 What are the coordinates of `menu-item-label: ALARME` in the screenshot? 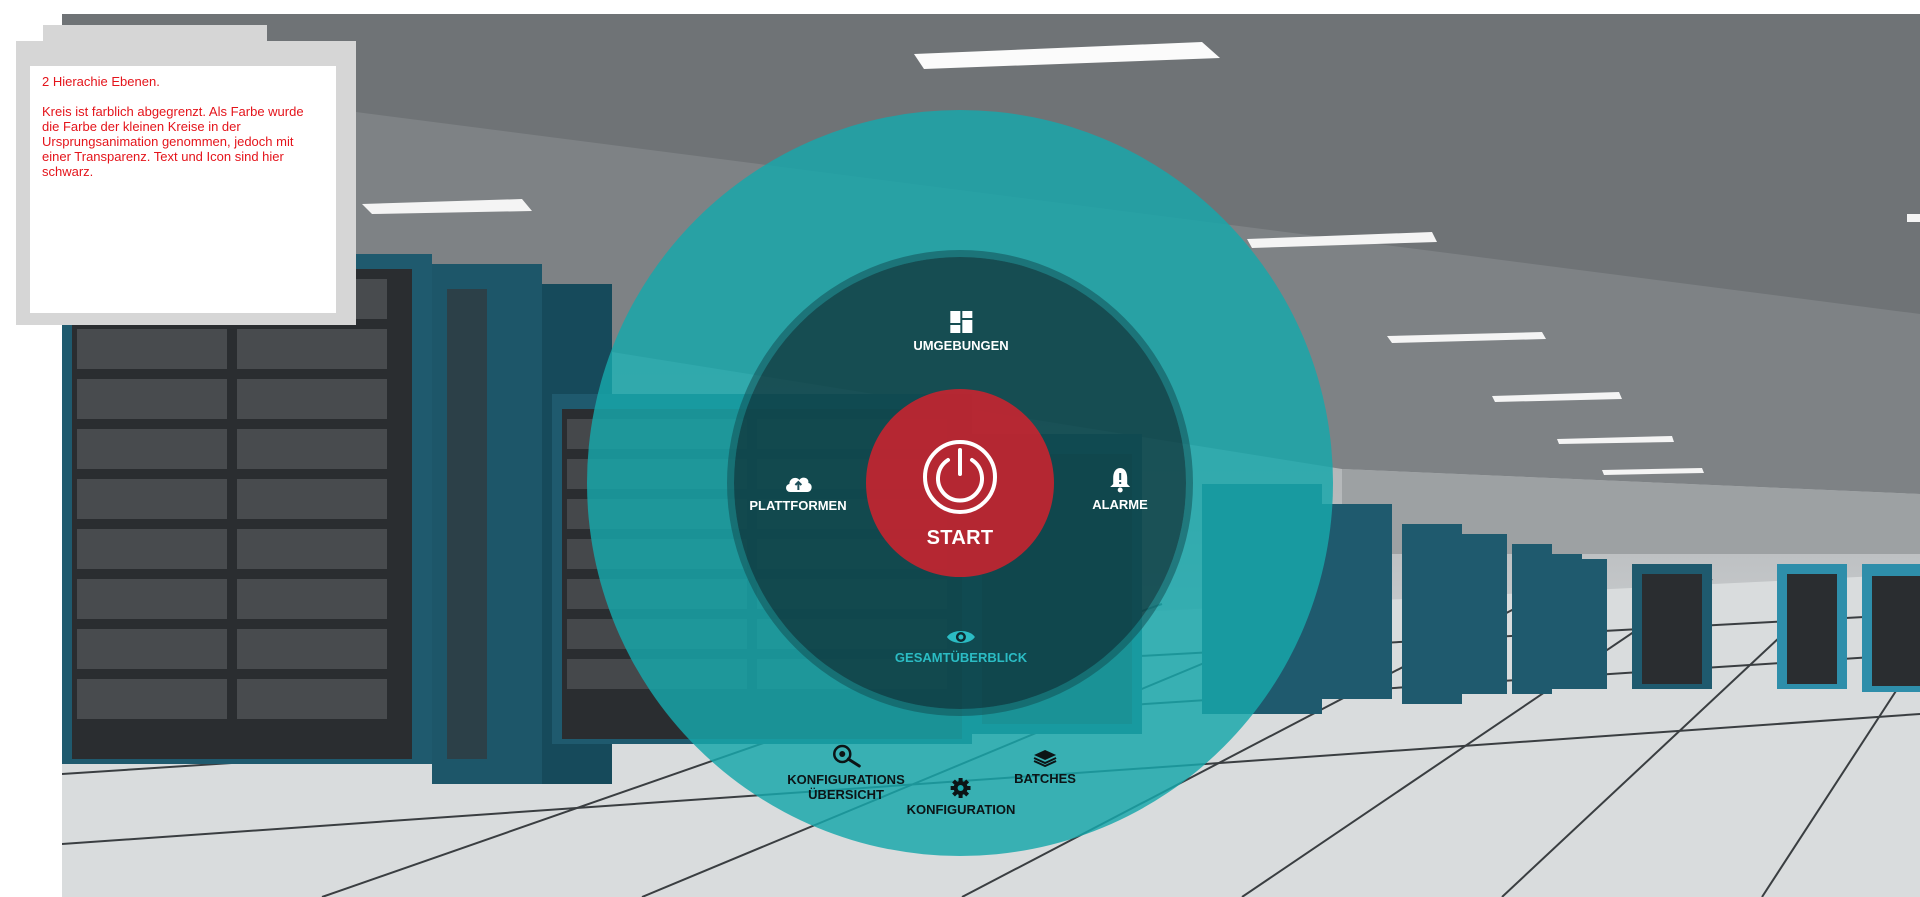 It's located at (1120, 504).